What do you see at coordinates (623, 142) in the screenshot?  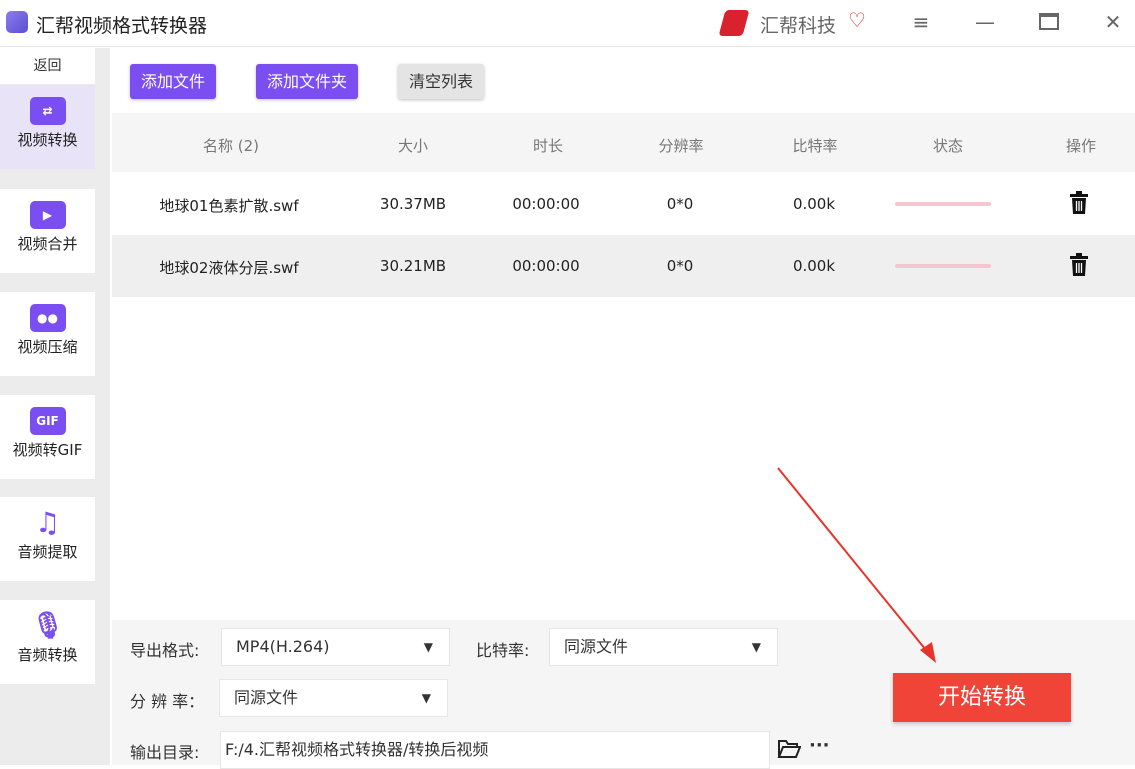 I see `table-header: 名称 (2) 大小 时长 分辨率 比特率 状态 操作` at bounding box center [623, 142].